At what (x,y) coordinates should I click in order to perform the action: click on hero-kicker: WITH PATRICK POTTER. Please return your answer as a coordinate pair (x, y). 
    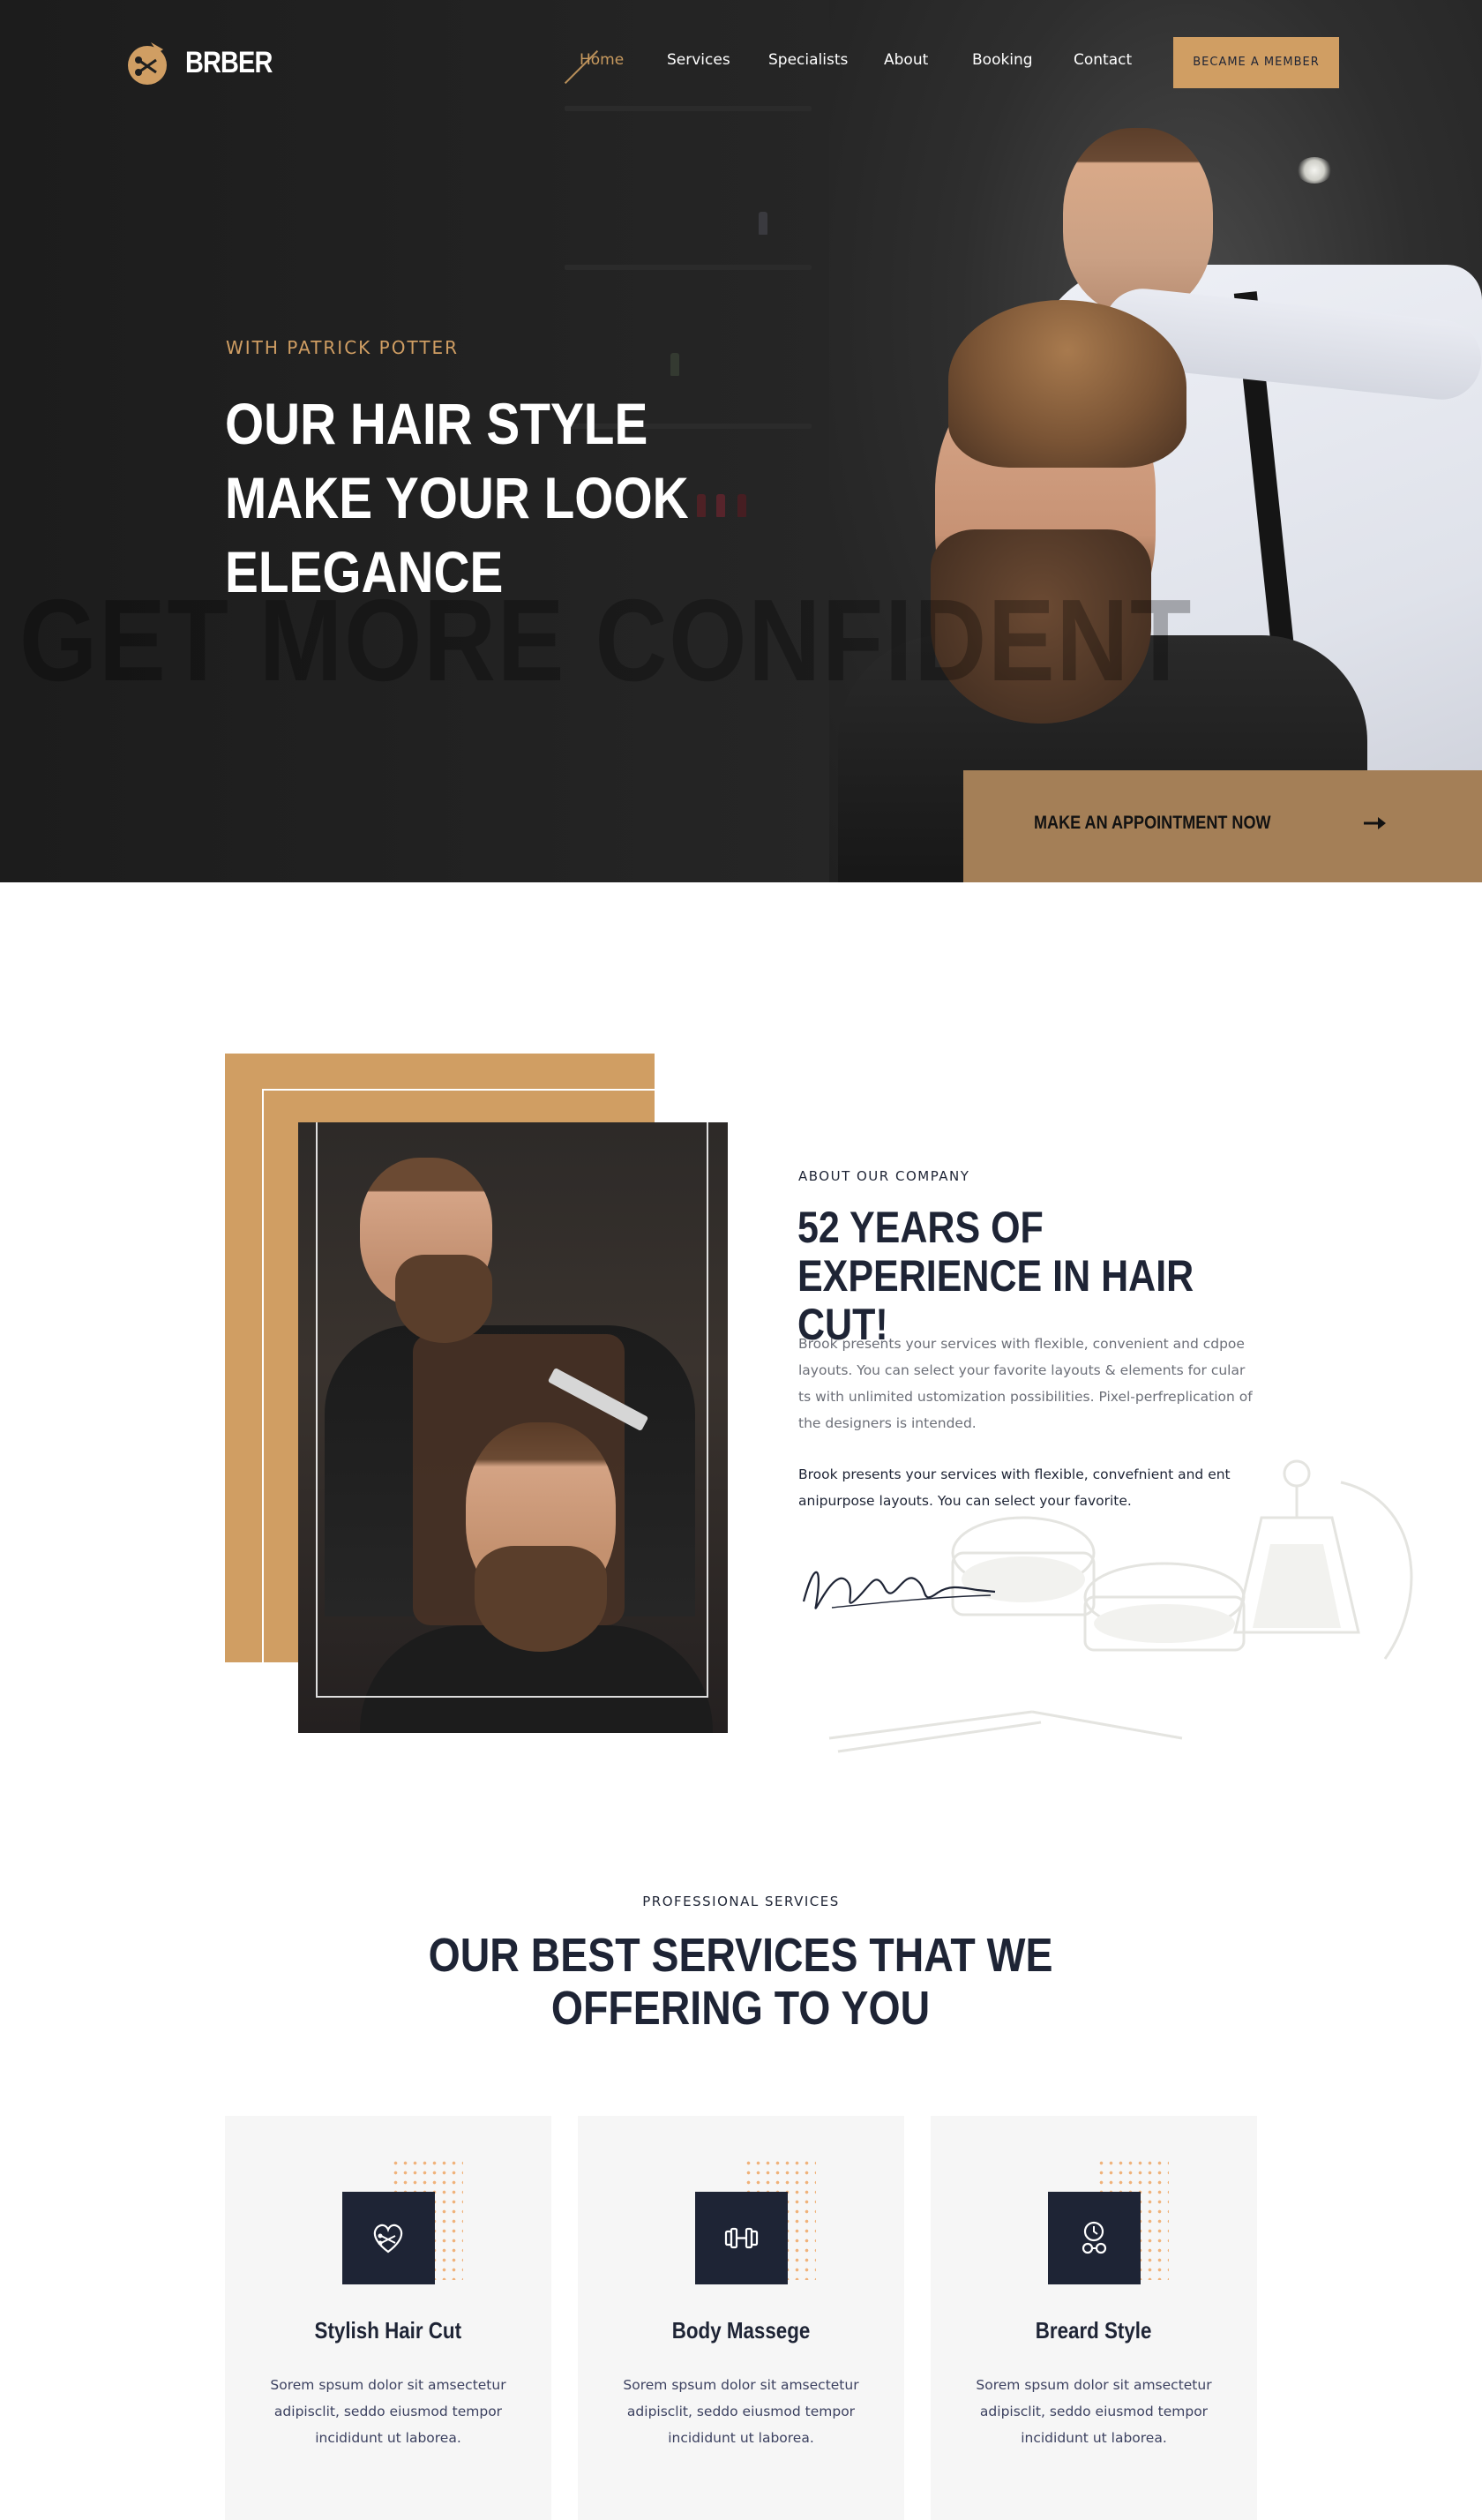
    Looking at the image, I should click on (343, 347).